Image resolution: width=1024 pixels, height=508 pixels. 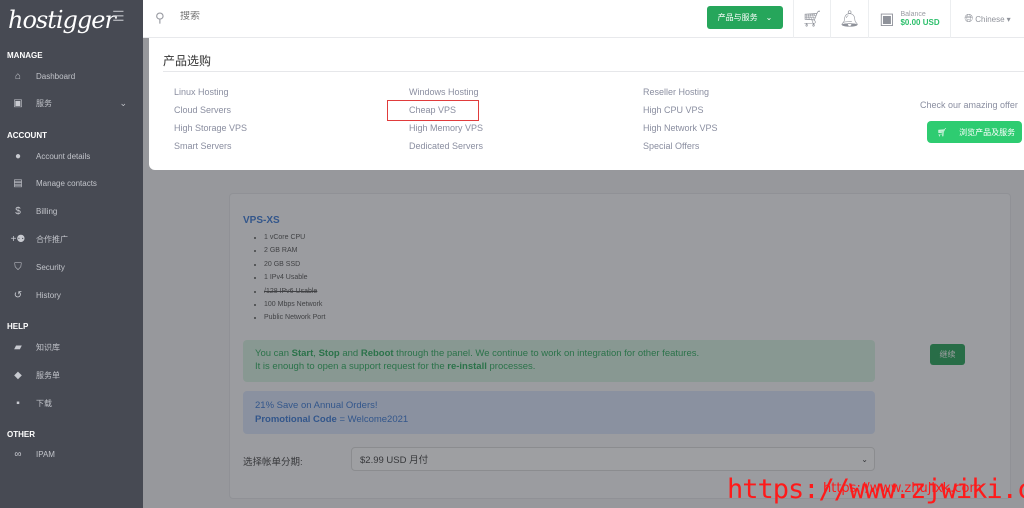 What do you see at coordinates (673, 110) in the screenshot?
I see `product-link: High CPU VPS` at bounding box center [673, 110].